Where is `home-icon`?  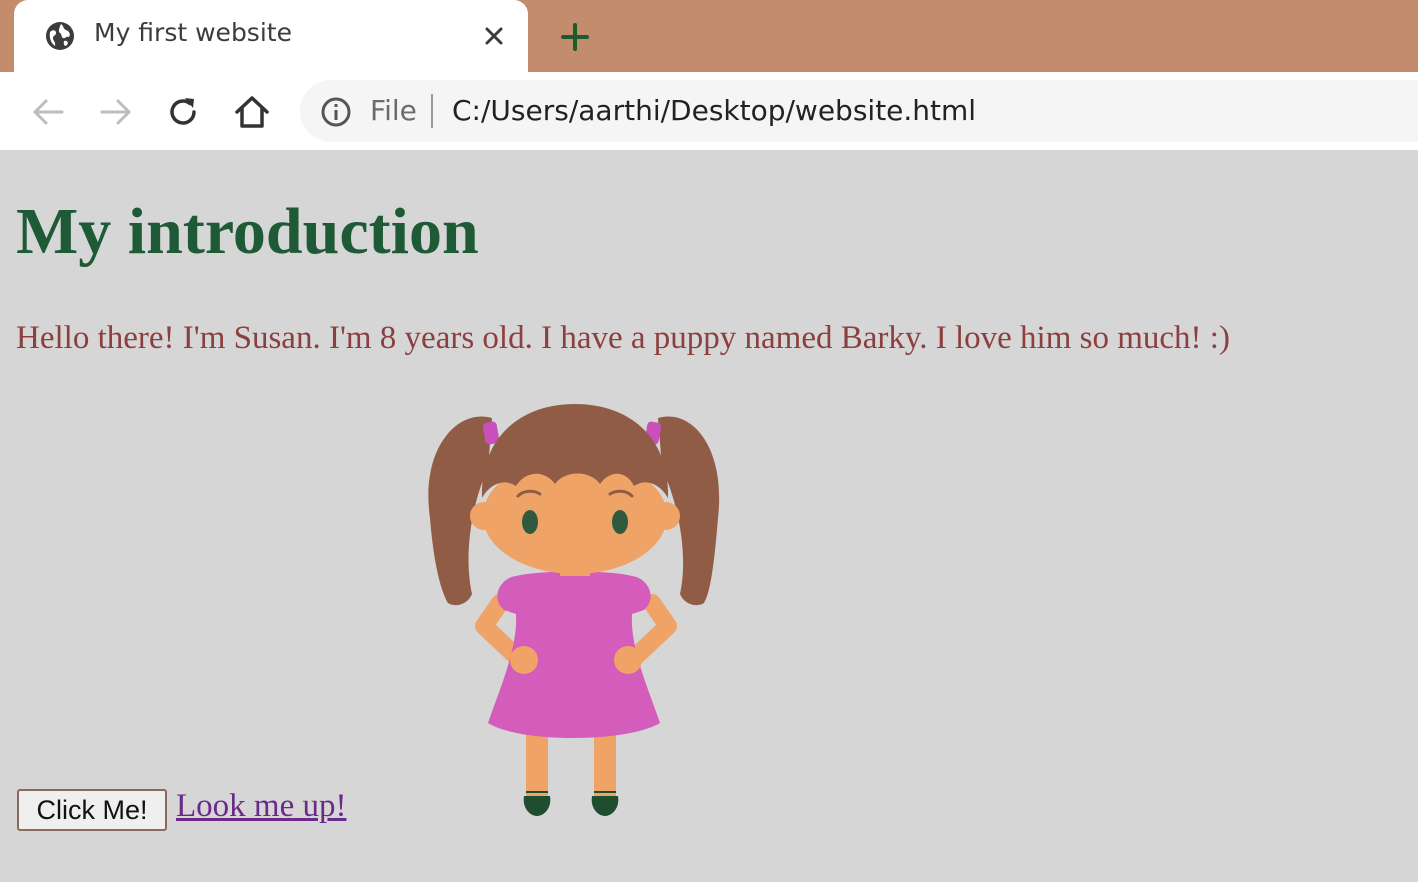 home-icon is located at coordinates (252, 112).